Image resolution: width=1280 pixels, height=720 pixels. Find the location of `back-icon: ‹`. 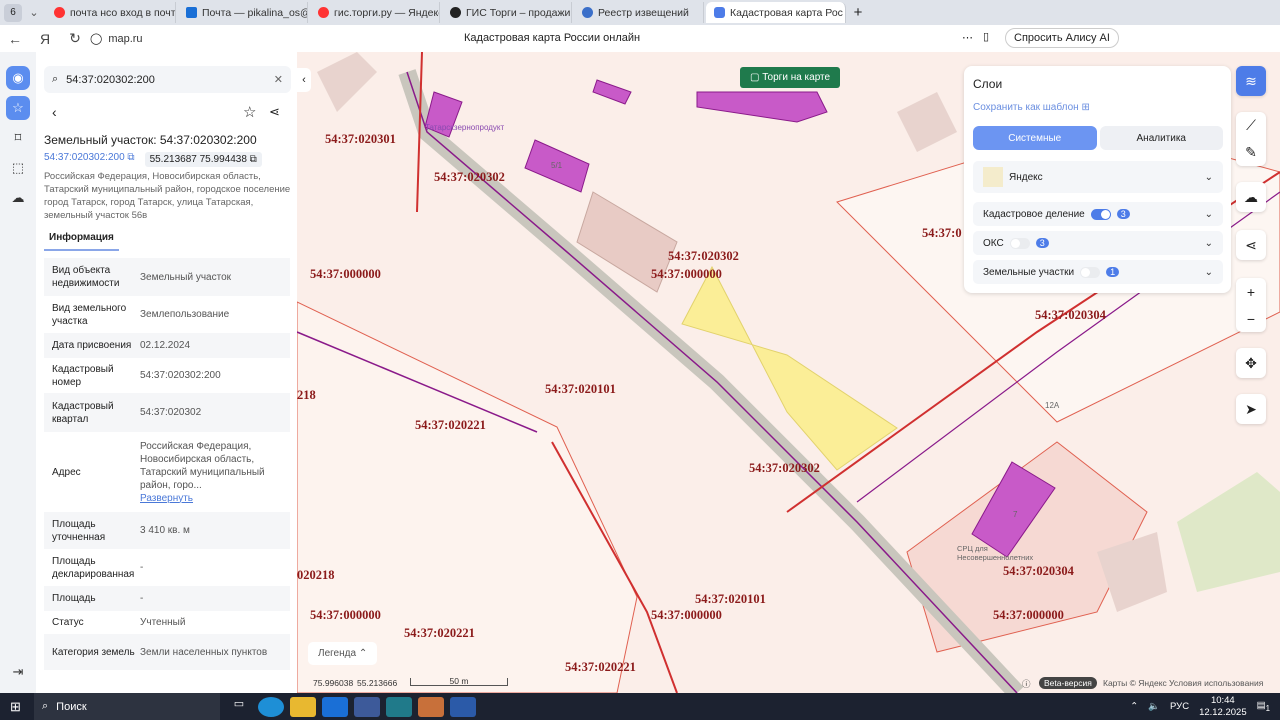

back-icon: ‹ is located at coordinates (54, 112).